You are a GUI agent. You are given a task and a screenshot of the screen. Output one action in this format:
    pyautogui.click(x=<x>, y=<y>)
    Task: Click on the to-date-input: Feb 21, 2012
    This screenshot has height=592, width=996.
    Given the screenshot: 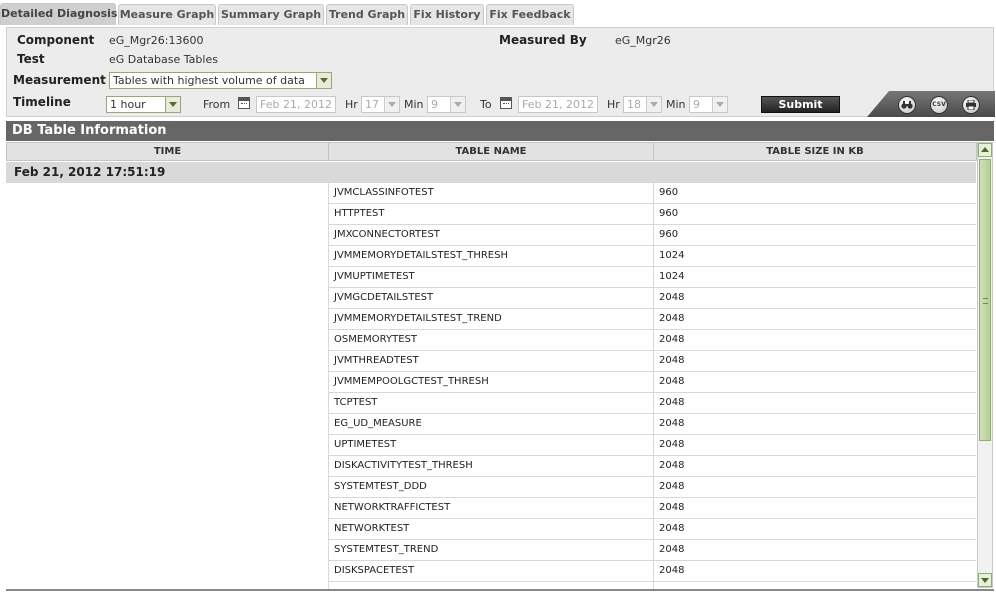 What is the action you would take?
    pyautogui.click(x=558, y=104)
    